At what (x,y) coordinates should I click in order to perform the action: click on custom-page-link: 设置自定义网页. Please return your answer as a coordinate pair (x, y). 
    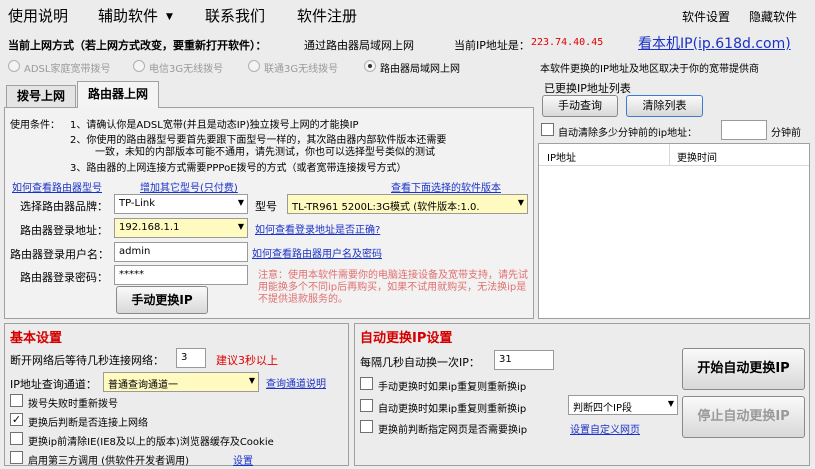
    Looking at the image, I should click on (605, 428).